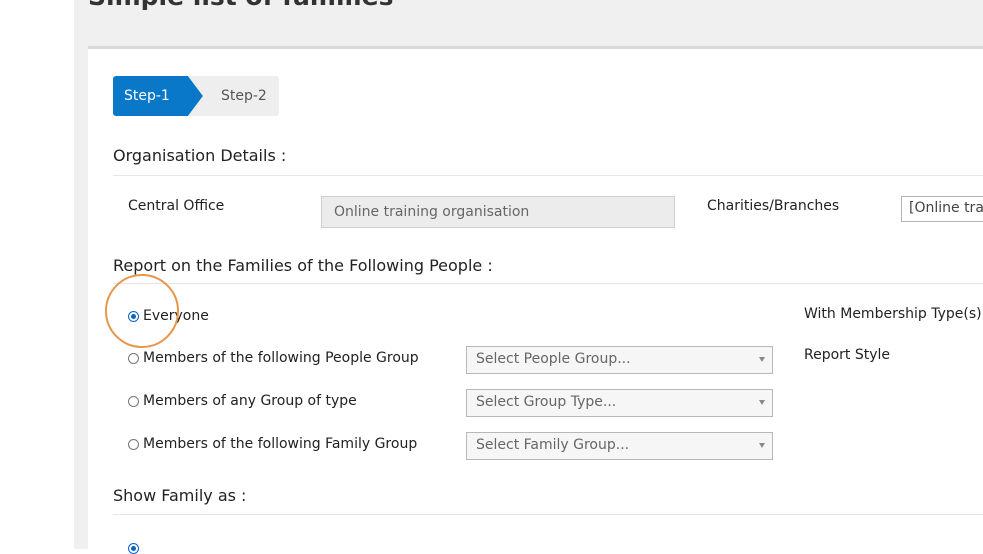 This screenshot has height=554, width=983. I want to click on people-group-option: Members of the following People Group, so click(273, 358).